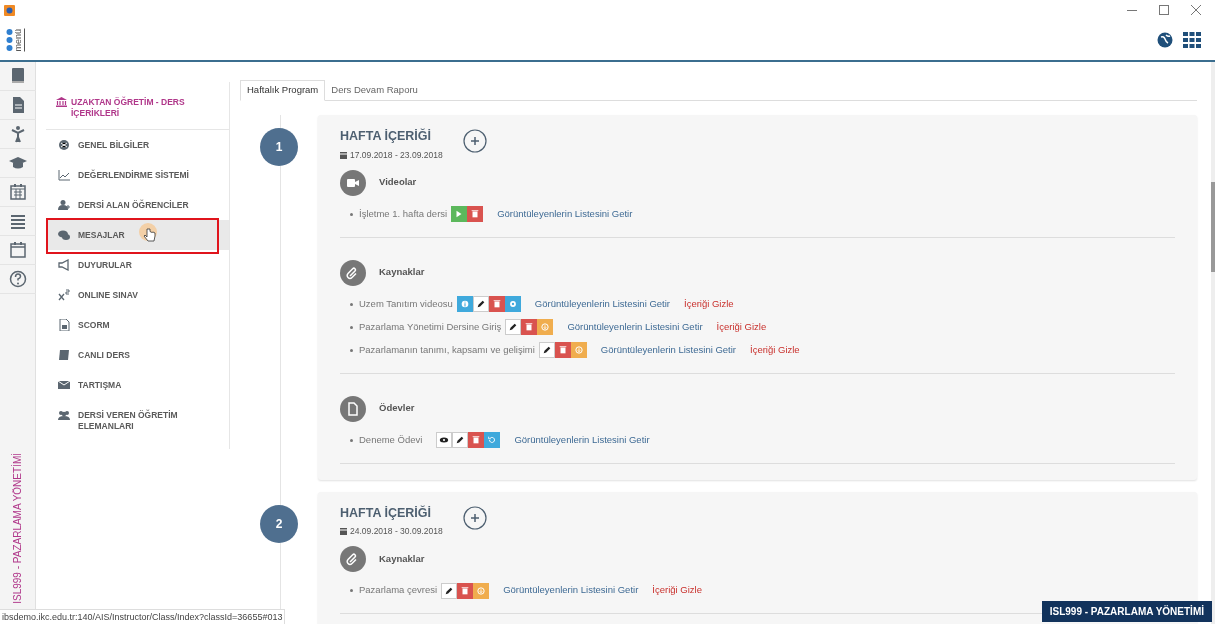 This screenshot has width=1215, height=624. Describe the element at coordinates (17, 279) in the screenshot. I see `help-icon` at that location.